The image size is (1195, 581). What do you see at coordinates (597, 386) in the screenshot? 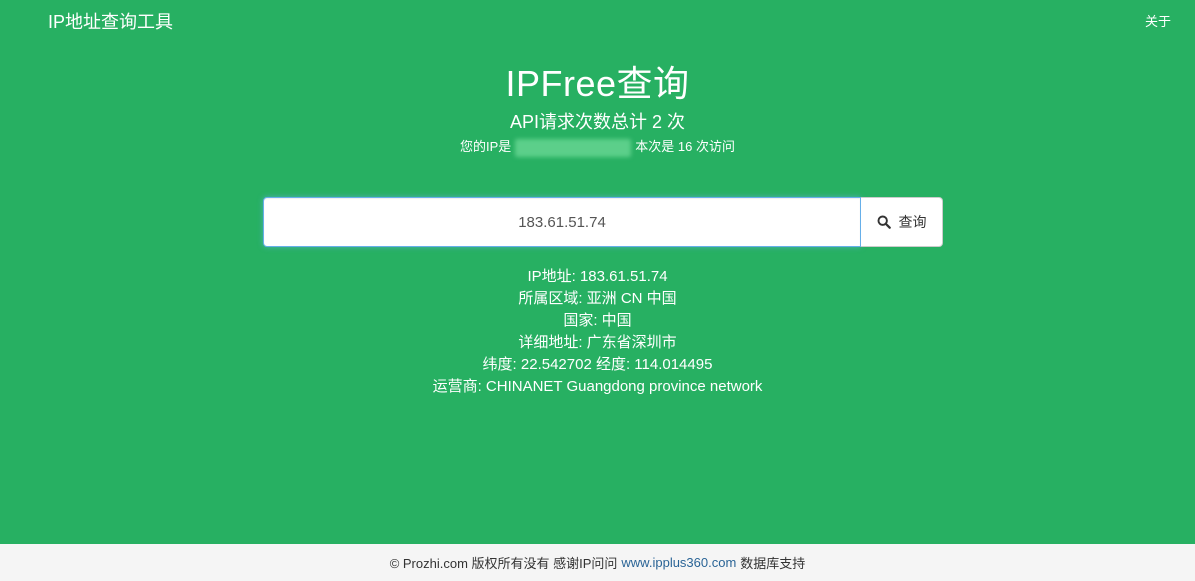
I see `result-isp: 运营商: CHINANET Guangdong province network` at bounding box center [597, 386].